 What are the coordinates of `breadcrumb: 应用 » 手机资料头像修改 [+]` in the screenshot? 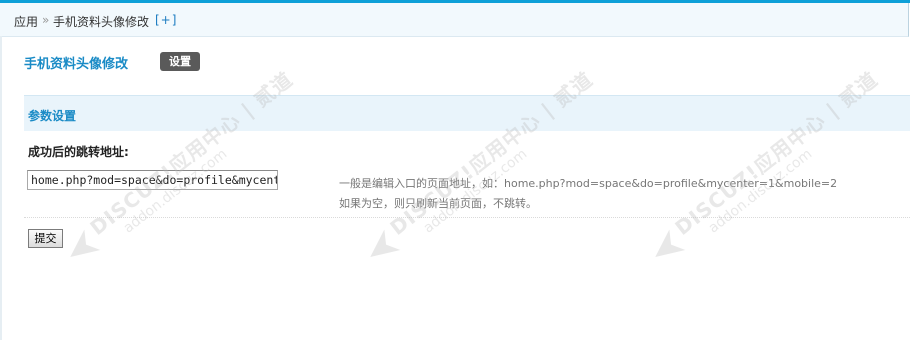 It's located at (454, 20).